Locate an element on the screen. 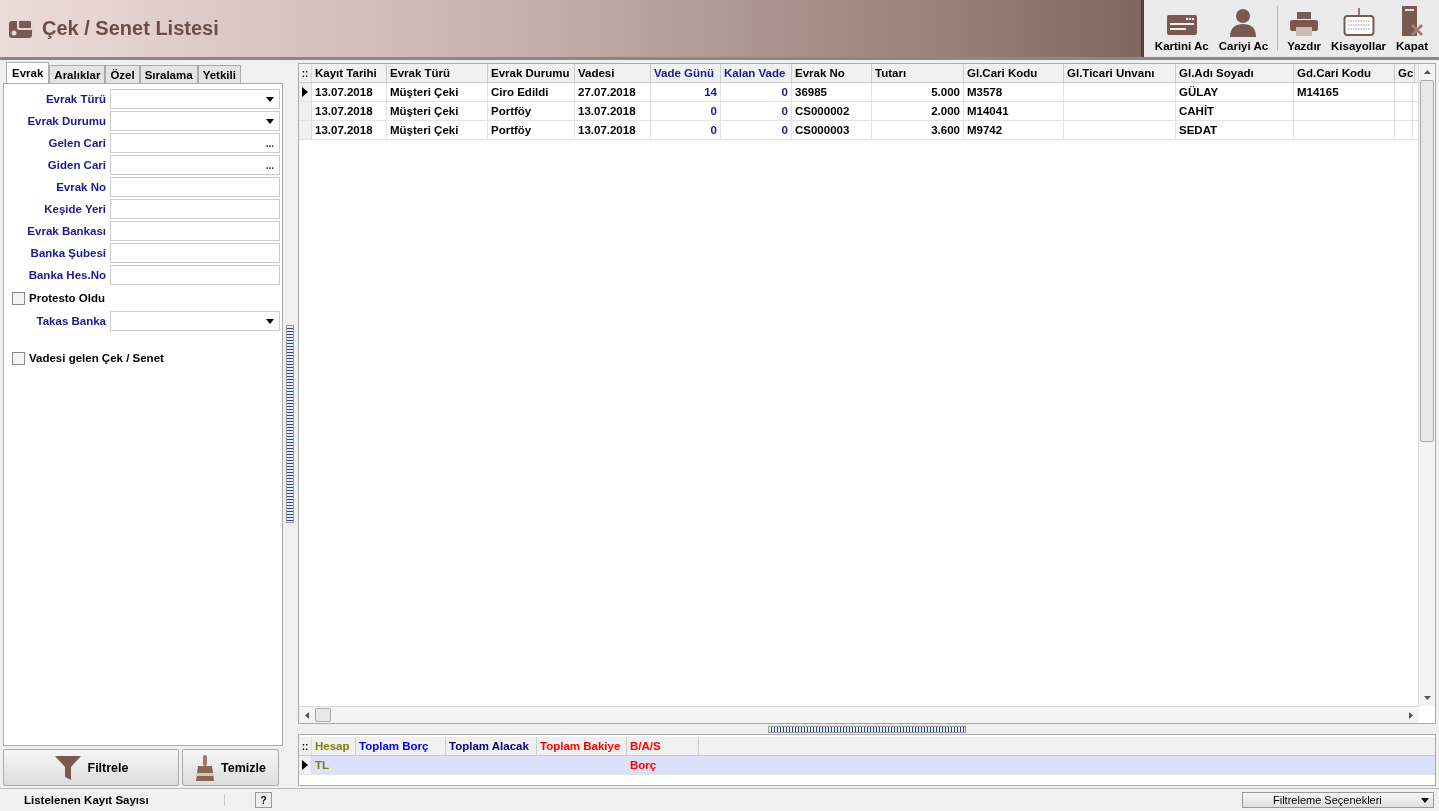  toolbar-button: Kisayollar is located at coordinates (1359, 28).